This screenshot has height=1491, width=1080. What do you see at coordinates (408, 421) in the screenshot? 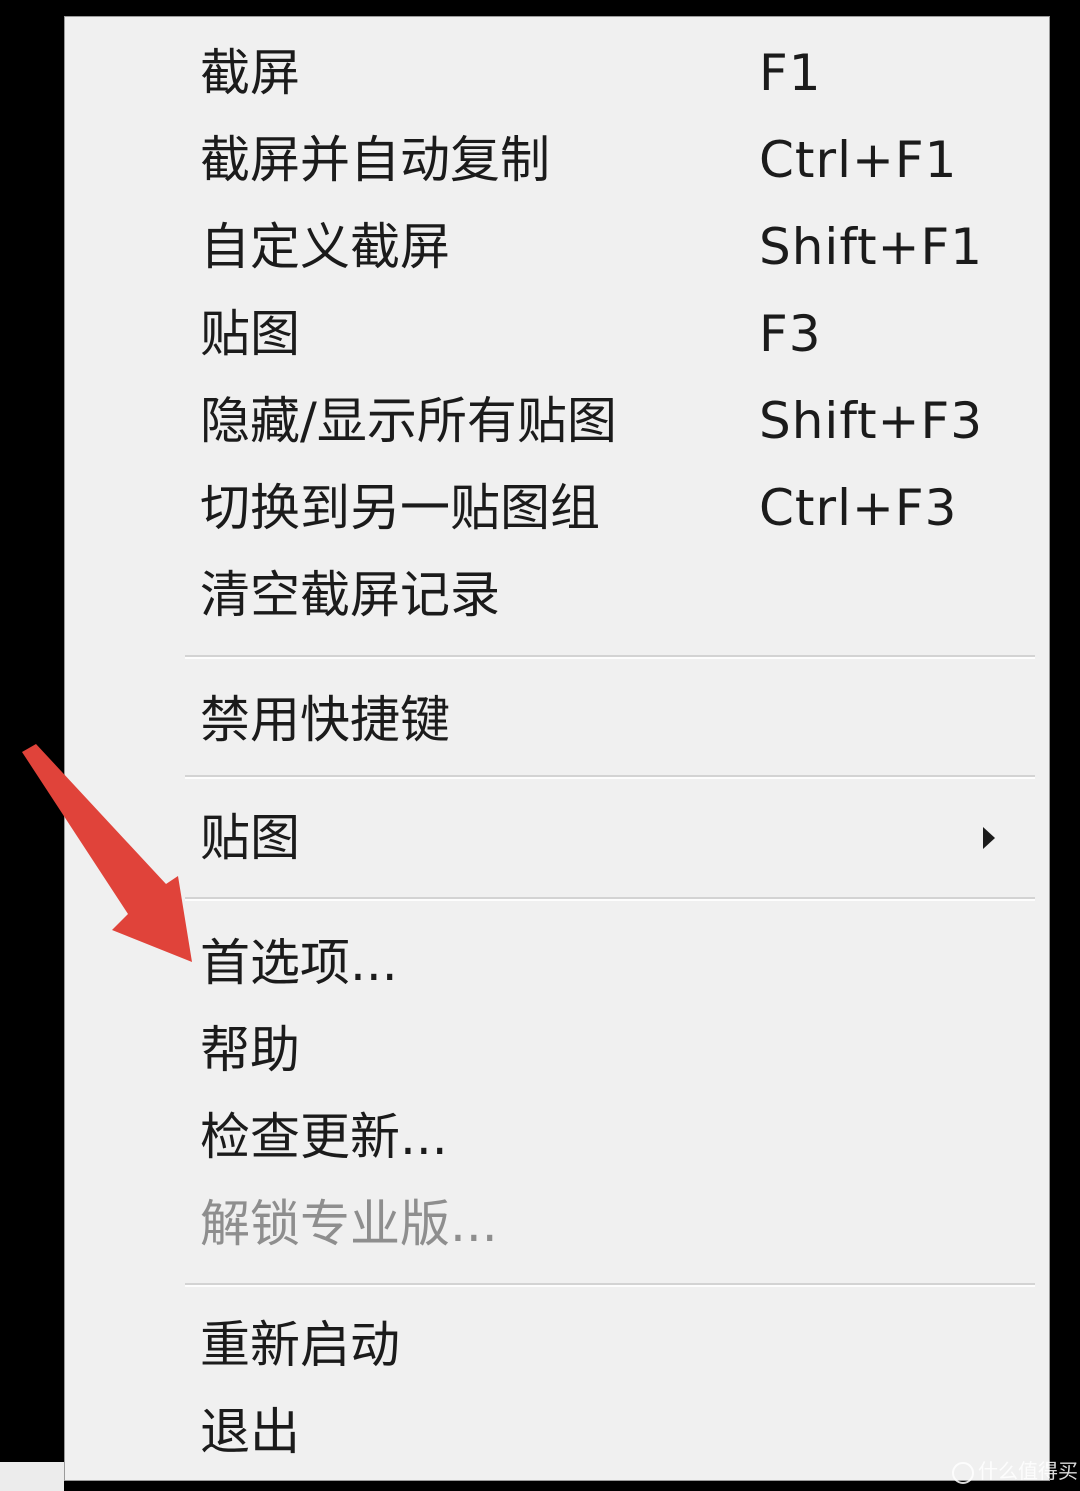
I see `menu-item-label: 隐藏/显示所有贴图` at bounding box center [408, 421].